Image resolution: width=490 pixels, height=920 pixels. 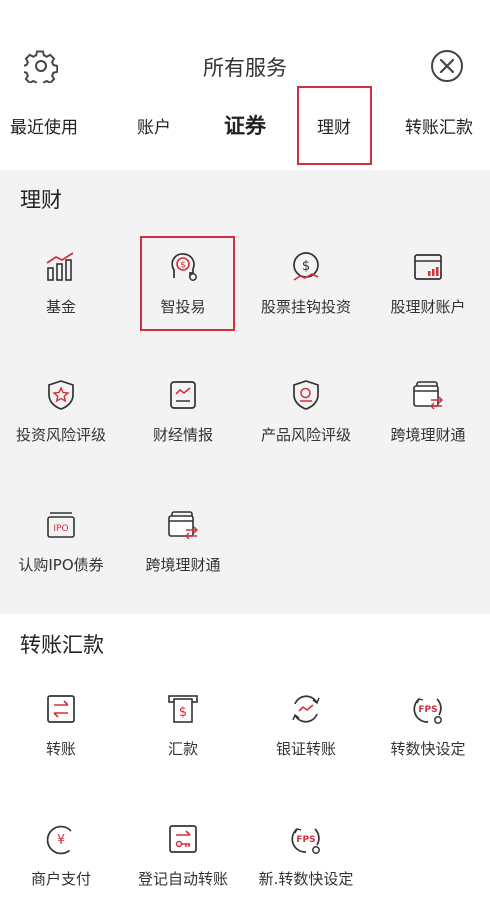 I want to click on service-remittance: $ 汇款, so click(x=183, y=725).